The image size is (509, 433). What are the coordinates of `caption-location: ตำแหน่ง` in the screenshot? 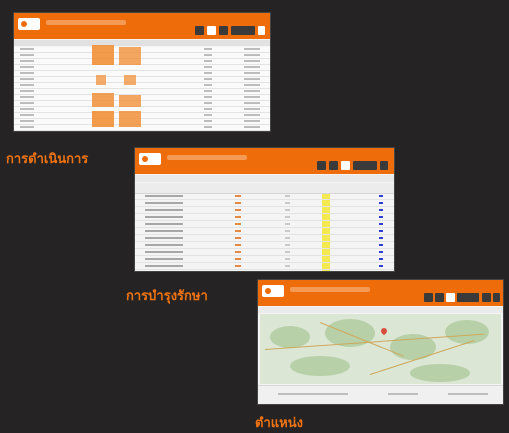 It's located at (279, 423).